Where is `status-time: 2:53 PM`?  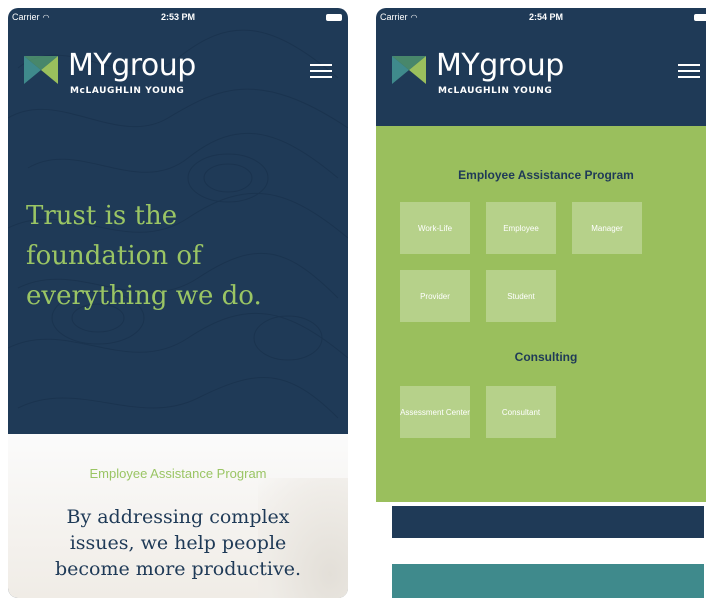
status-time: 2:53 PM is located at coordinates (177, 17).